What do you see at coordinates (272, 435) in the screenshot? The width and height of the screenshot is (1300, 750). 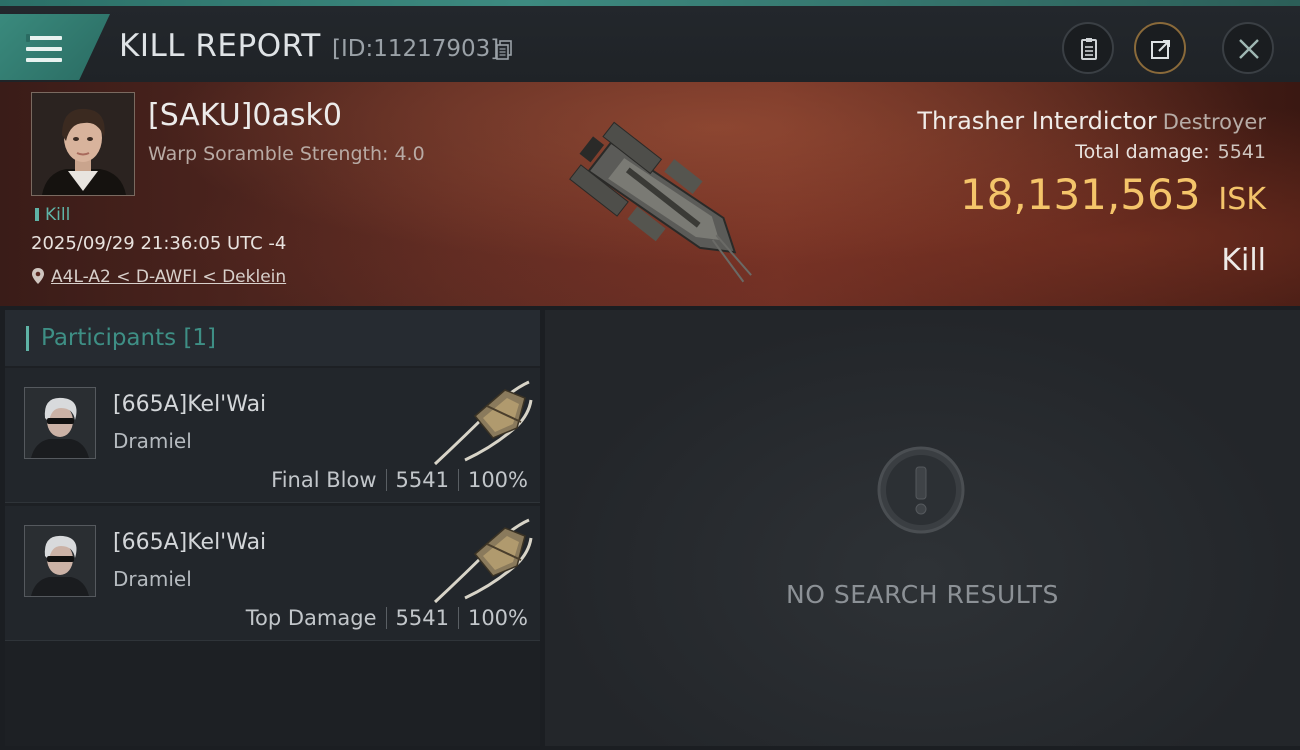 I see `participant-row: [665A]Kel'Wai Dramiel Final Blow 5541 100%` at bounding box center [272, 435].